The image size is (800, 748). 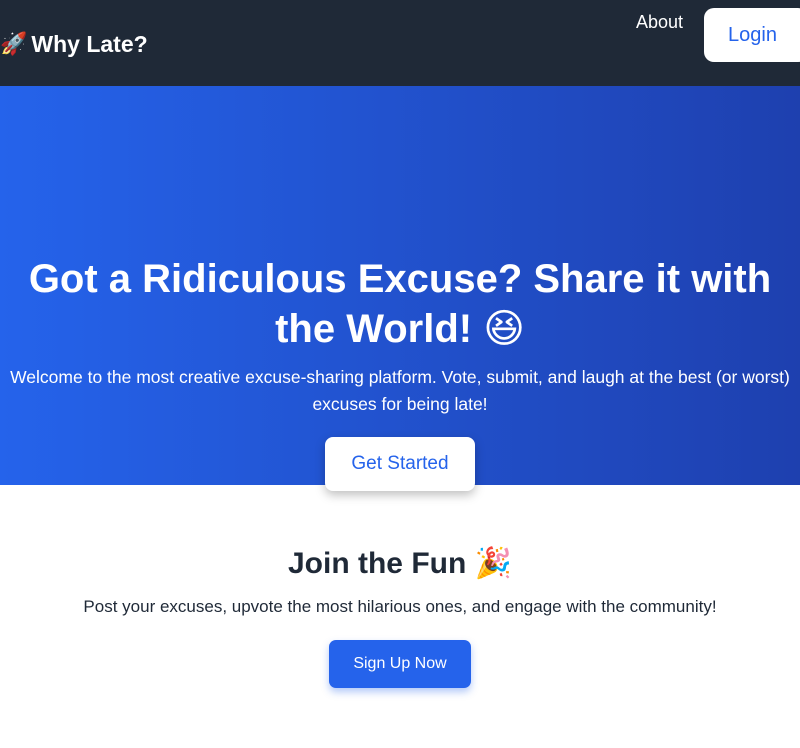 I want to click on sign-up-button: Sign Up Now, so click(x=400, y=664).